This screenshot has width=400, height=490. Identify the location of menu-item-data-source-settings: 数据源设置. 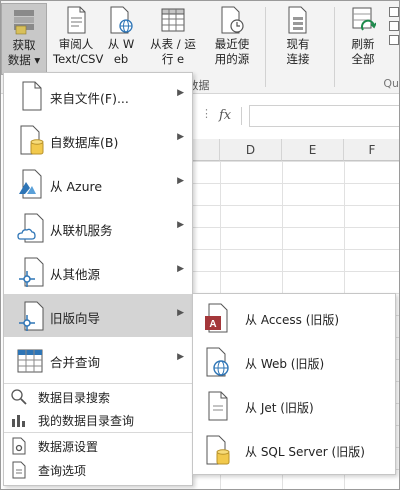
(98, 446).